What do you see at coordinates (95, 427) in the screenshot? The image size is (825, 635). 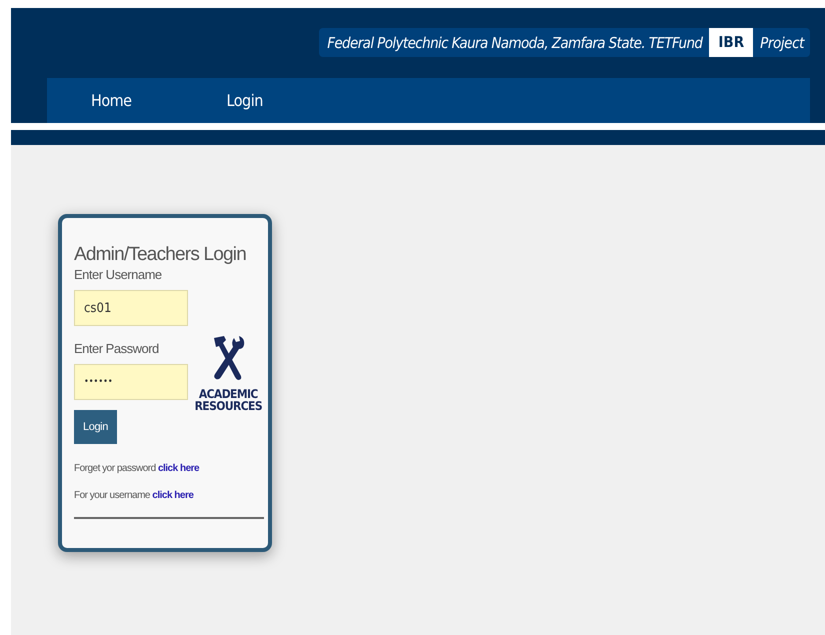 I see `login-button: Login` at bounding box center [95, 427].